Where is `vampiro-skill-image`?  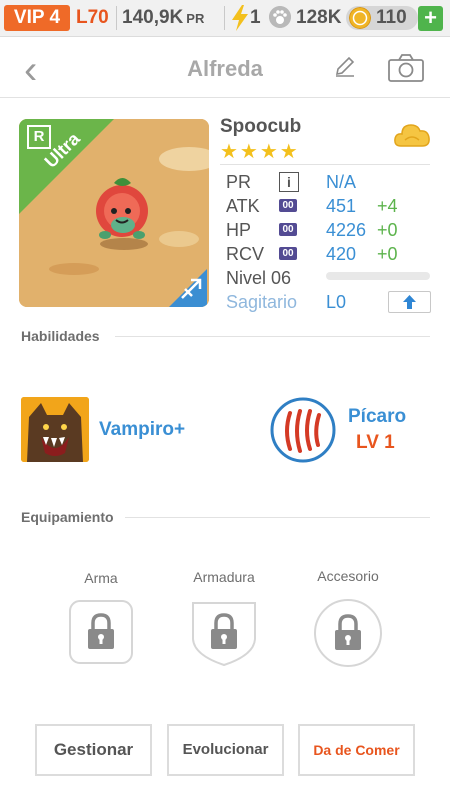 vampiro-skill-image is located at coordinates (55, 429).